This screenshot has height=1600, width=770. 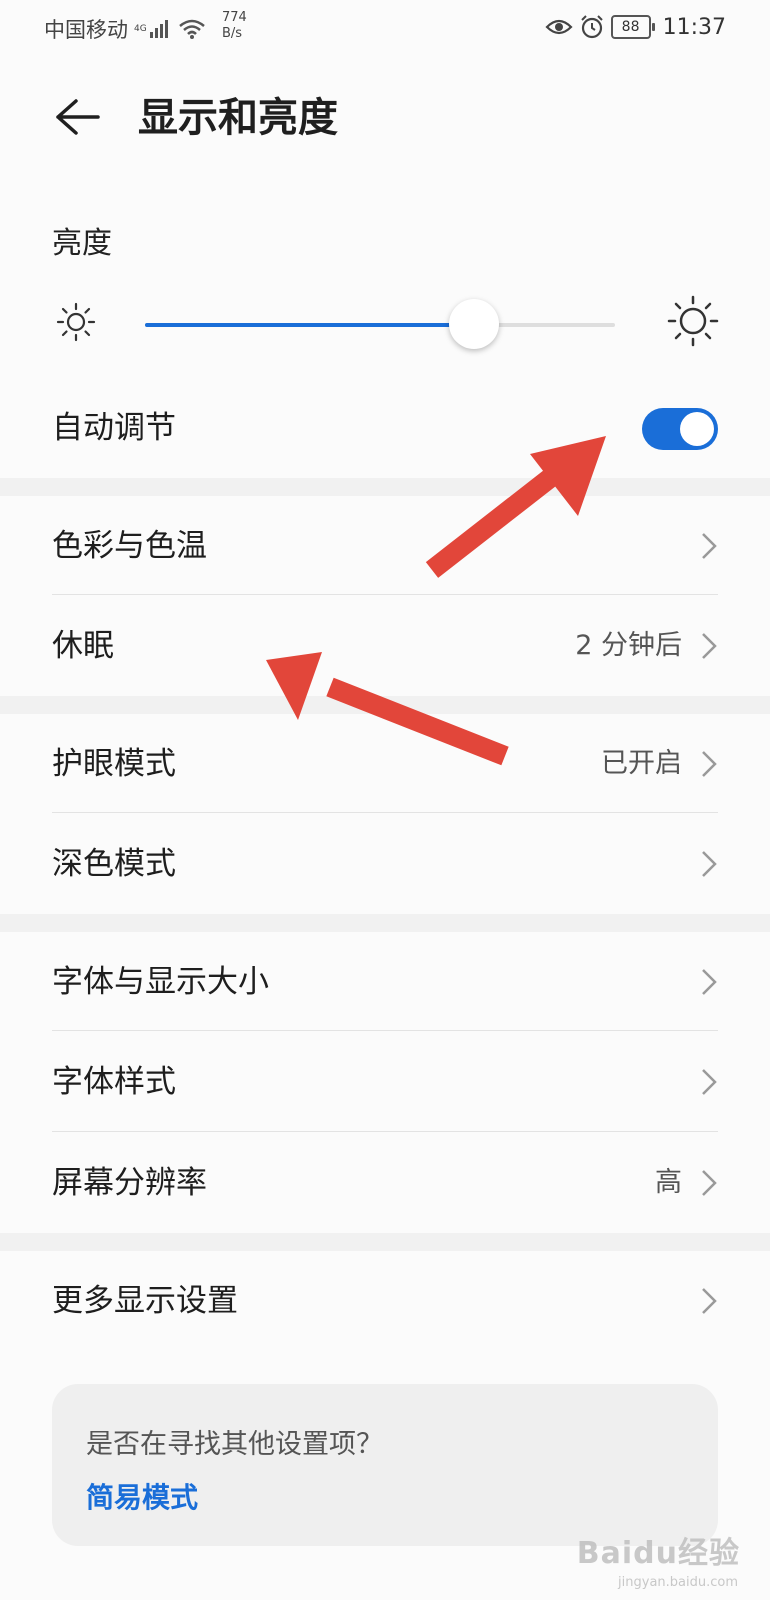 What do you see at coordinates (232, 33) in the screenshot?
I see `speed-unit: B/s` at bounding box center [232, 33].